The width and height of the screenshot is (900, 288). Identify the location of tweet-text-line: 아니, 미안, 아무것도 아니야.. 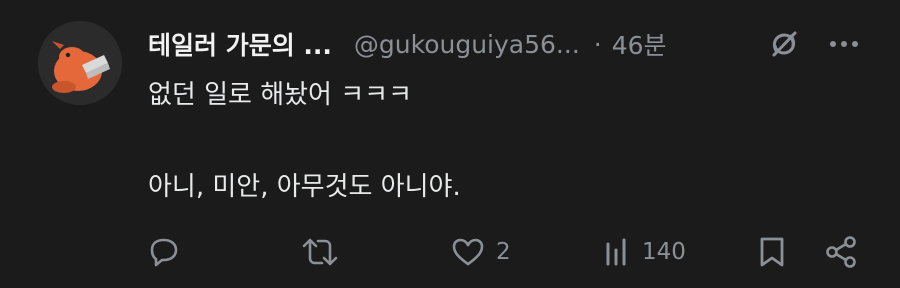
(304, 187).